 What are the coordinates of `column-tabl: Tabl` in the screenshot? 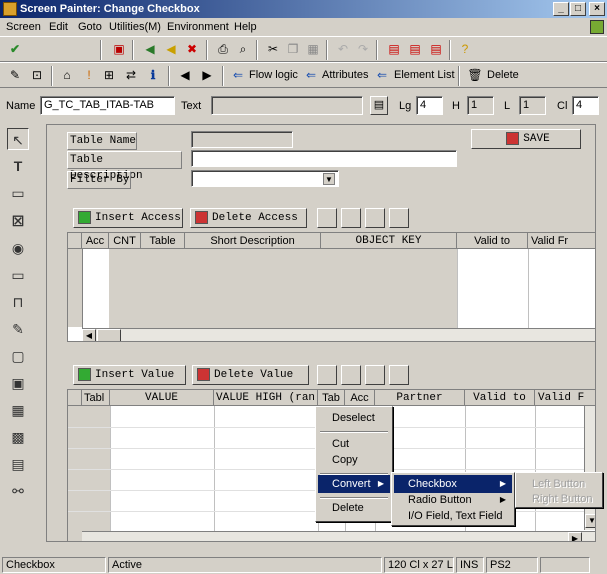 It's located at (96, 398).